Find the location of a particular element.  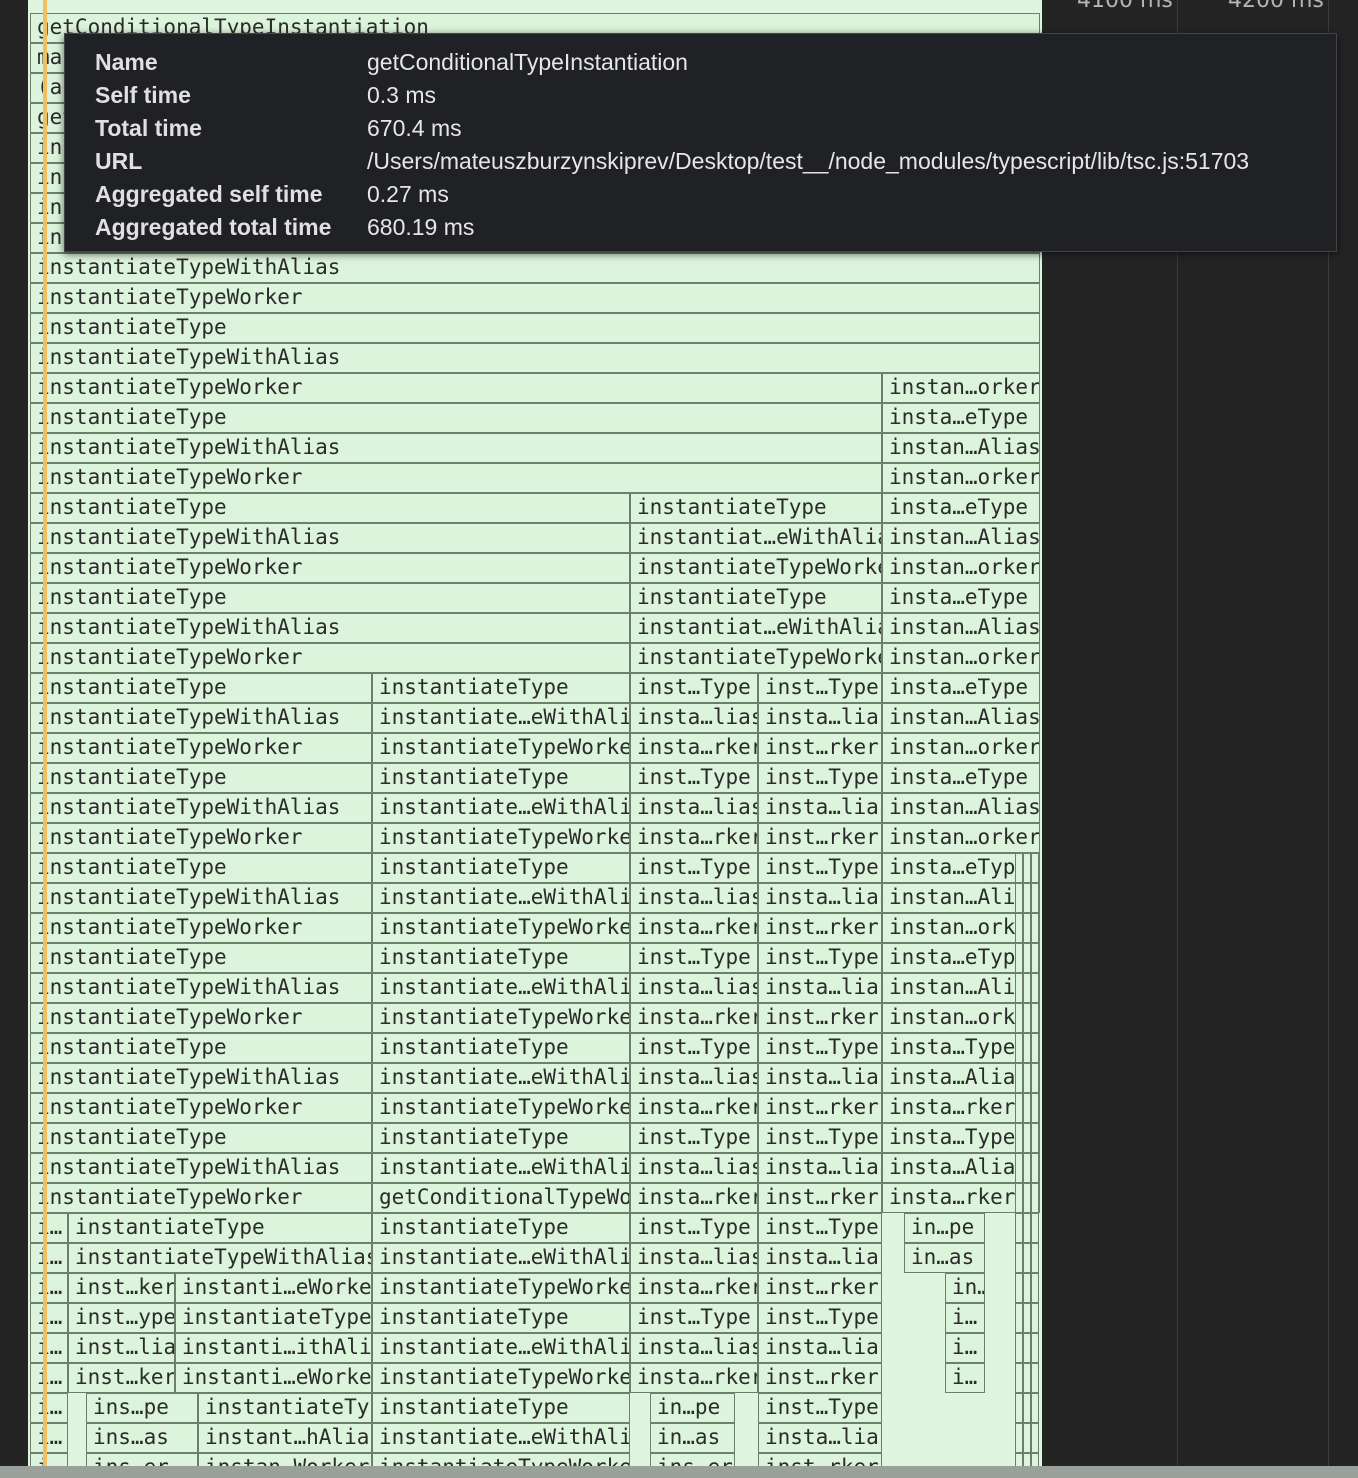

flame-frame: instanti…ithAlias is located at coordinates (273, 1348).